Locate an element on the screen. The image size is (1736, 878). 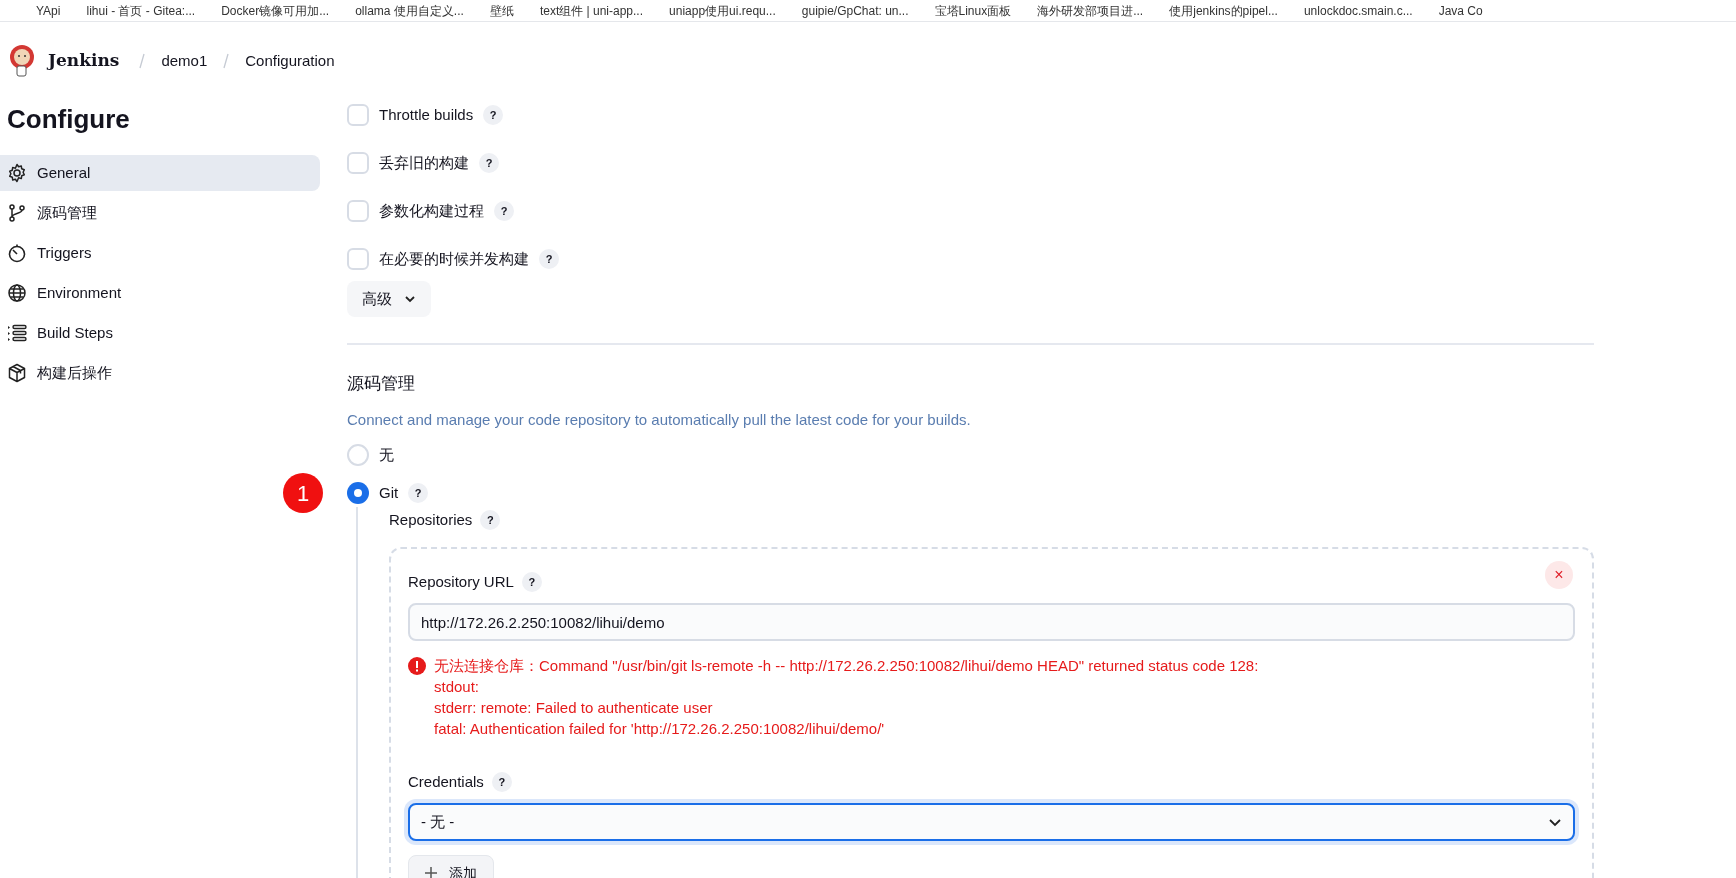
error-message: fatal: Authentication failed for 'http://172.26.2.250:10082/lihui/demo/' is located at coordinates (660, 729).